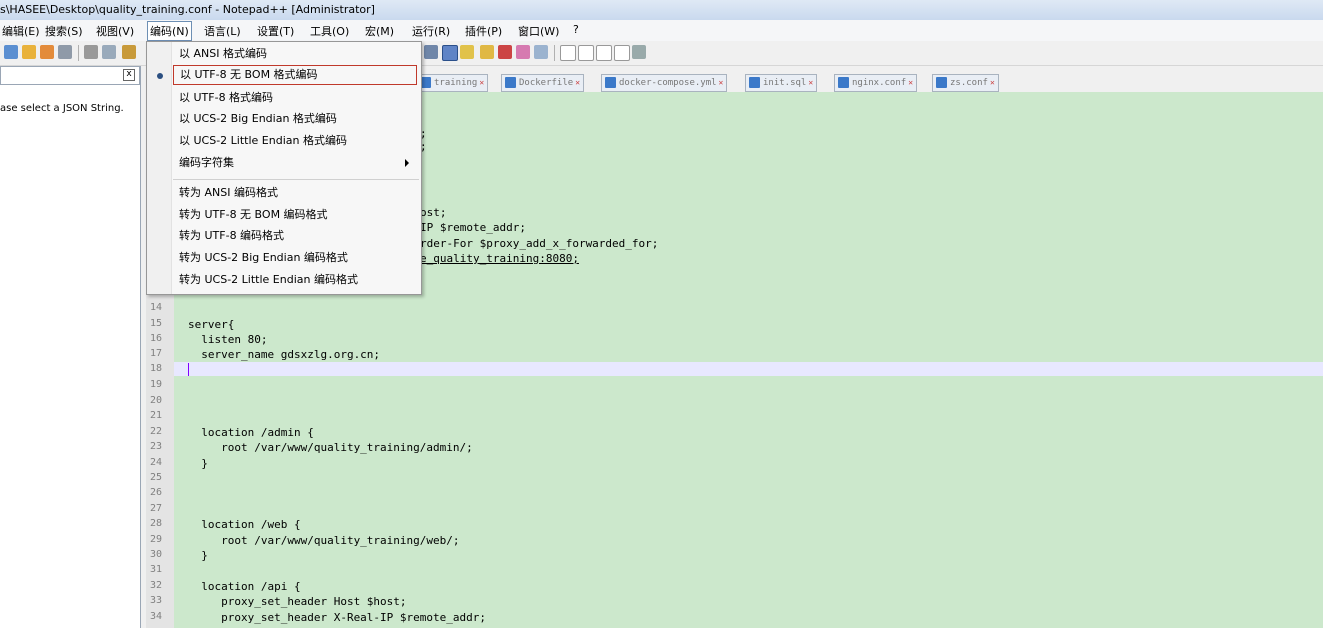 The width and height of the screenshot is (1323, 628). What do you see at coordinates (487, 52) in the screenshot?
I see `function-list-icon` at bounding box center [487, 52].